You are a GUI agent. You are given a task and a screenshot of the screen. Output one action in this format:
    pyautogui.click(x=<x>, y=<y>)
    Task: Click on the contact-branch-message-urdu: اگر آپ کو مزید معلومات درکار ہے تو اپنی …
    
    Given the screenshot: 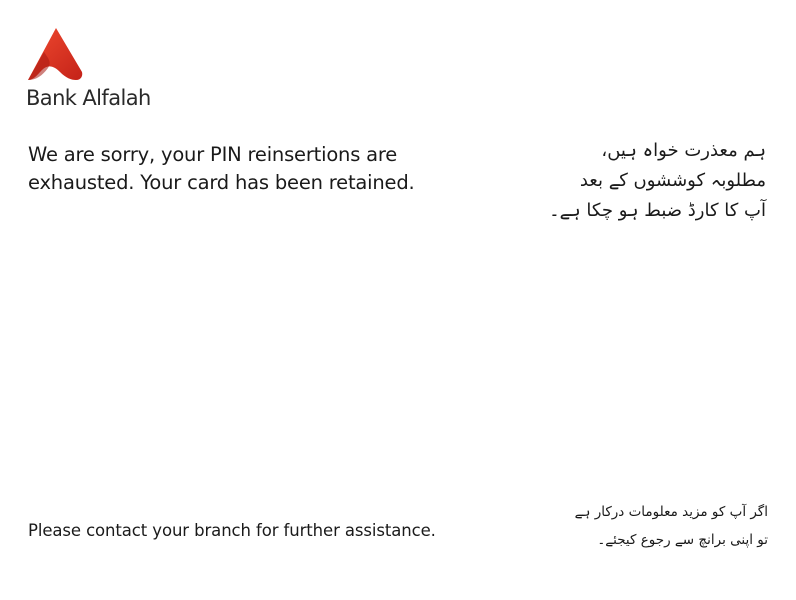 What is the action you would take?
    pyautogui.click(x=648, y=526)
    